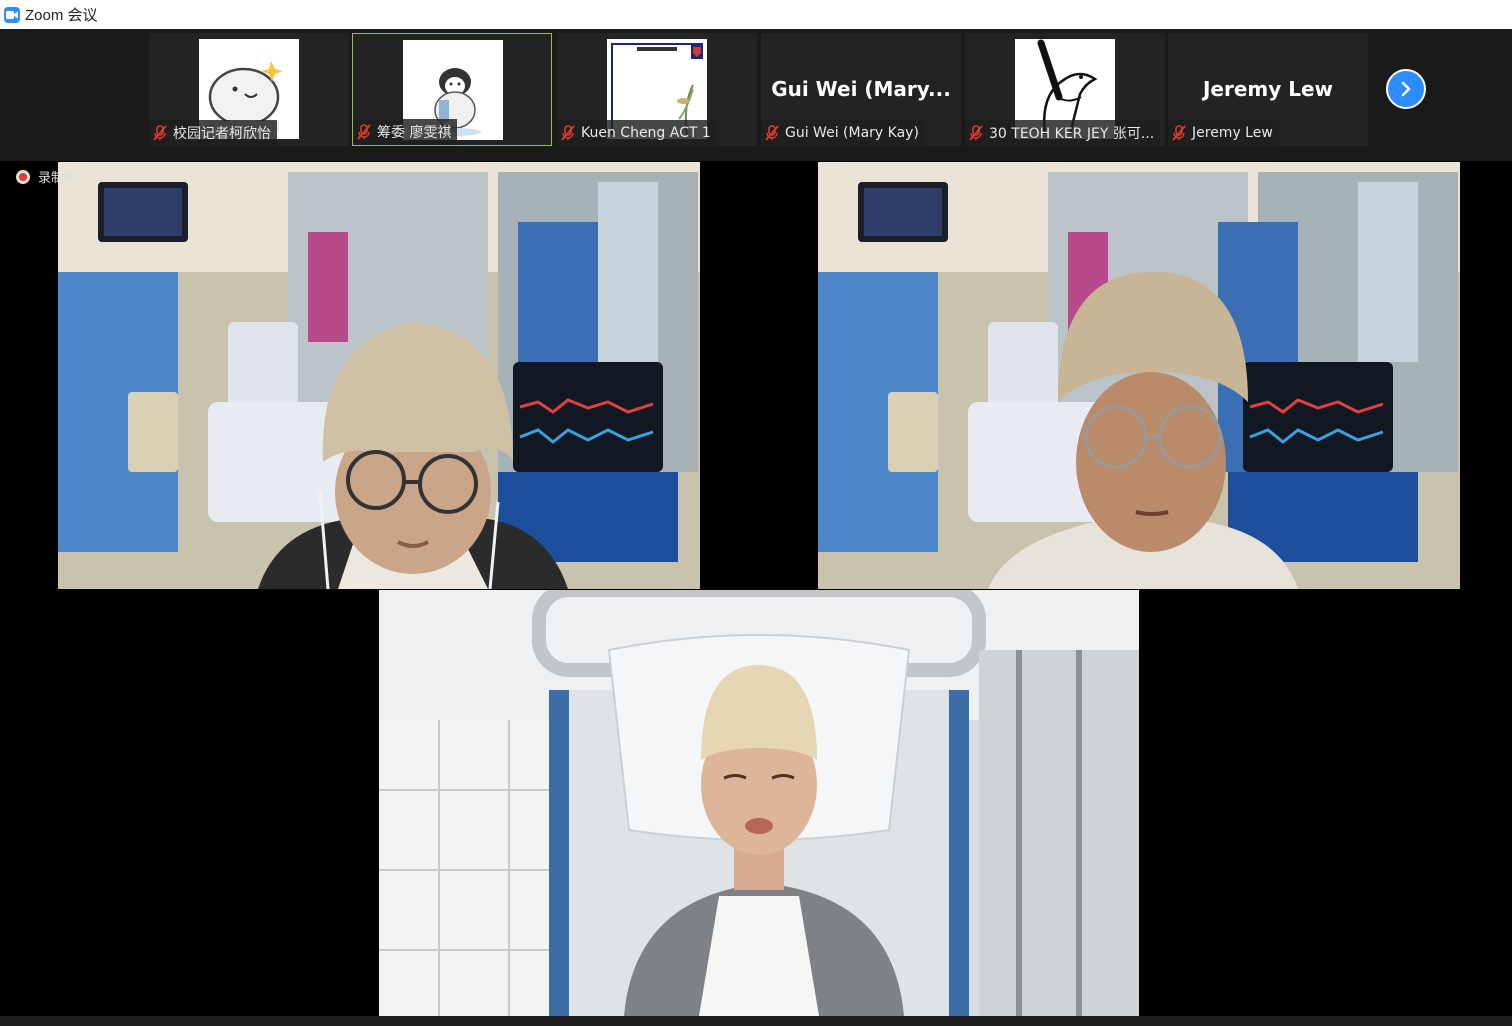  I want to click on participant-thumb: Gui Wei (Mary... Gui Wei (Mary Kay), so click(861, 89).